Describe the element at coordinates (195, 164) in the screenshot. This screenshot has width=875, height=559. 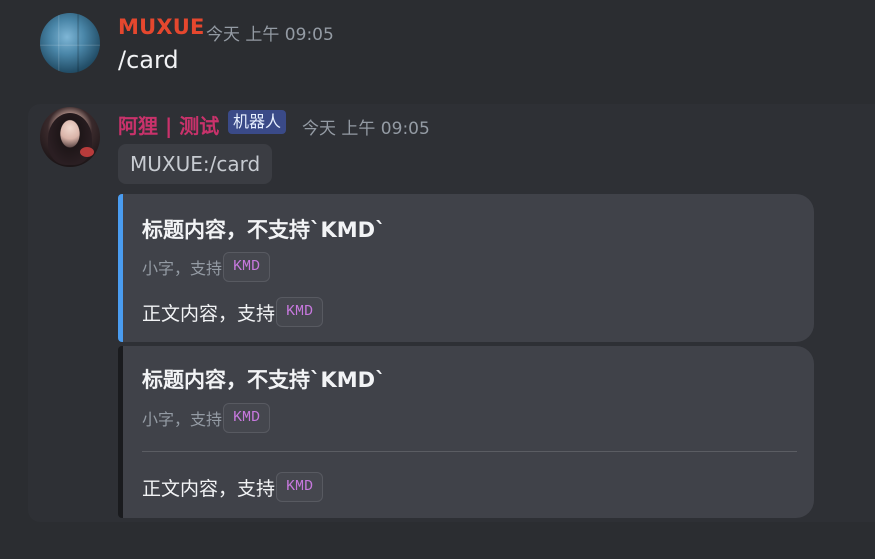
I see `reply-text: MUXUE:/card` at that location.